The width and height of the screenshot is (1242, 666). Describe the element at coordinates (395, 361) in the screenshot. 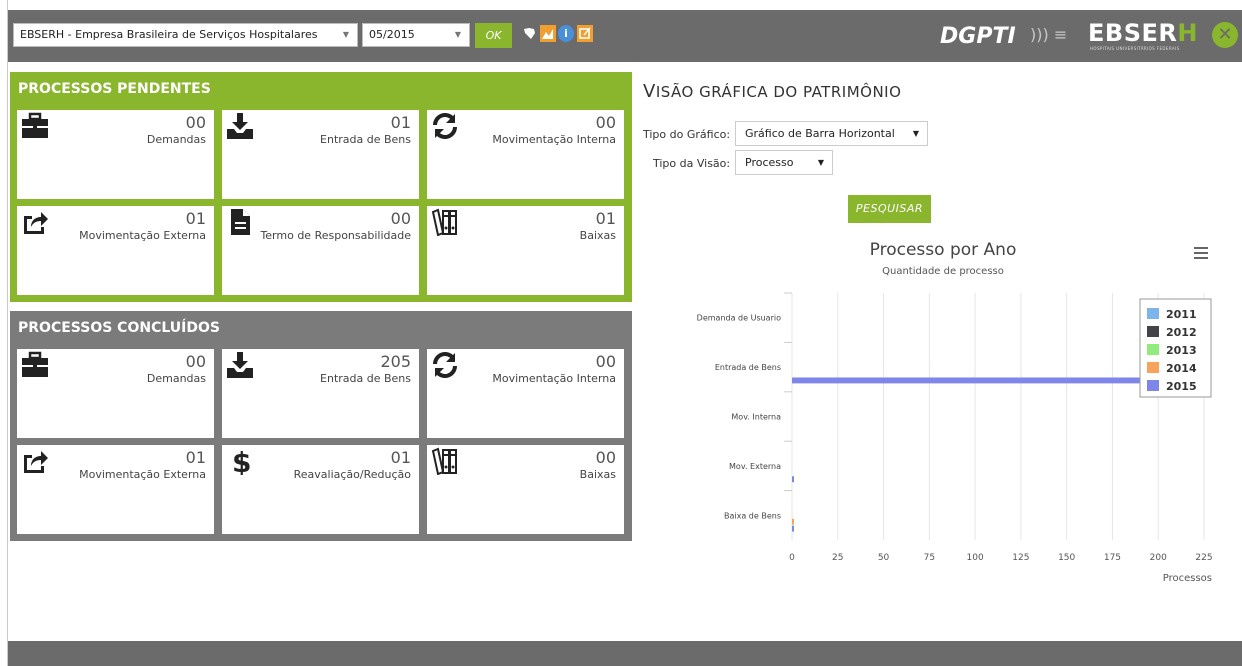

I see `tile-count: 205` at that location.